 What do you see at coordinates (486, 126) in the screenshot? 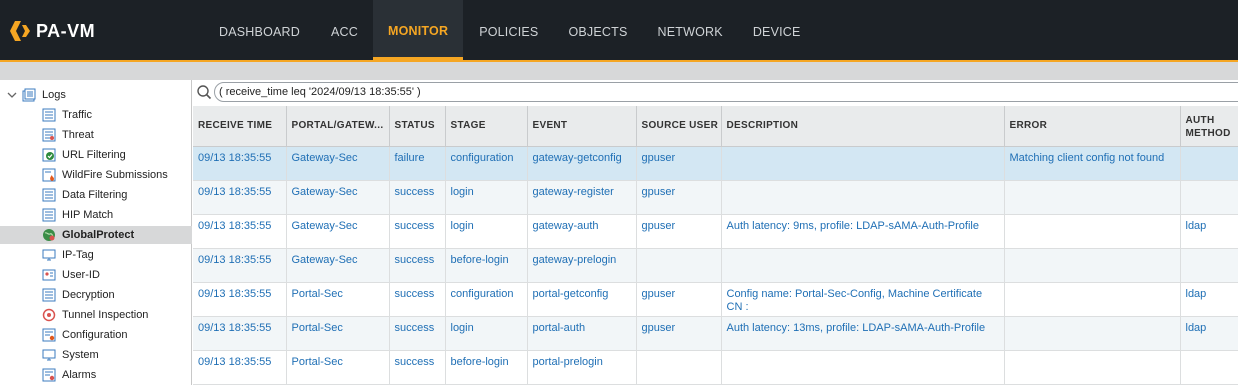
I see `column-header-stage: STAGE` at bounding box center [486, 126].